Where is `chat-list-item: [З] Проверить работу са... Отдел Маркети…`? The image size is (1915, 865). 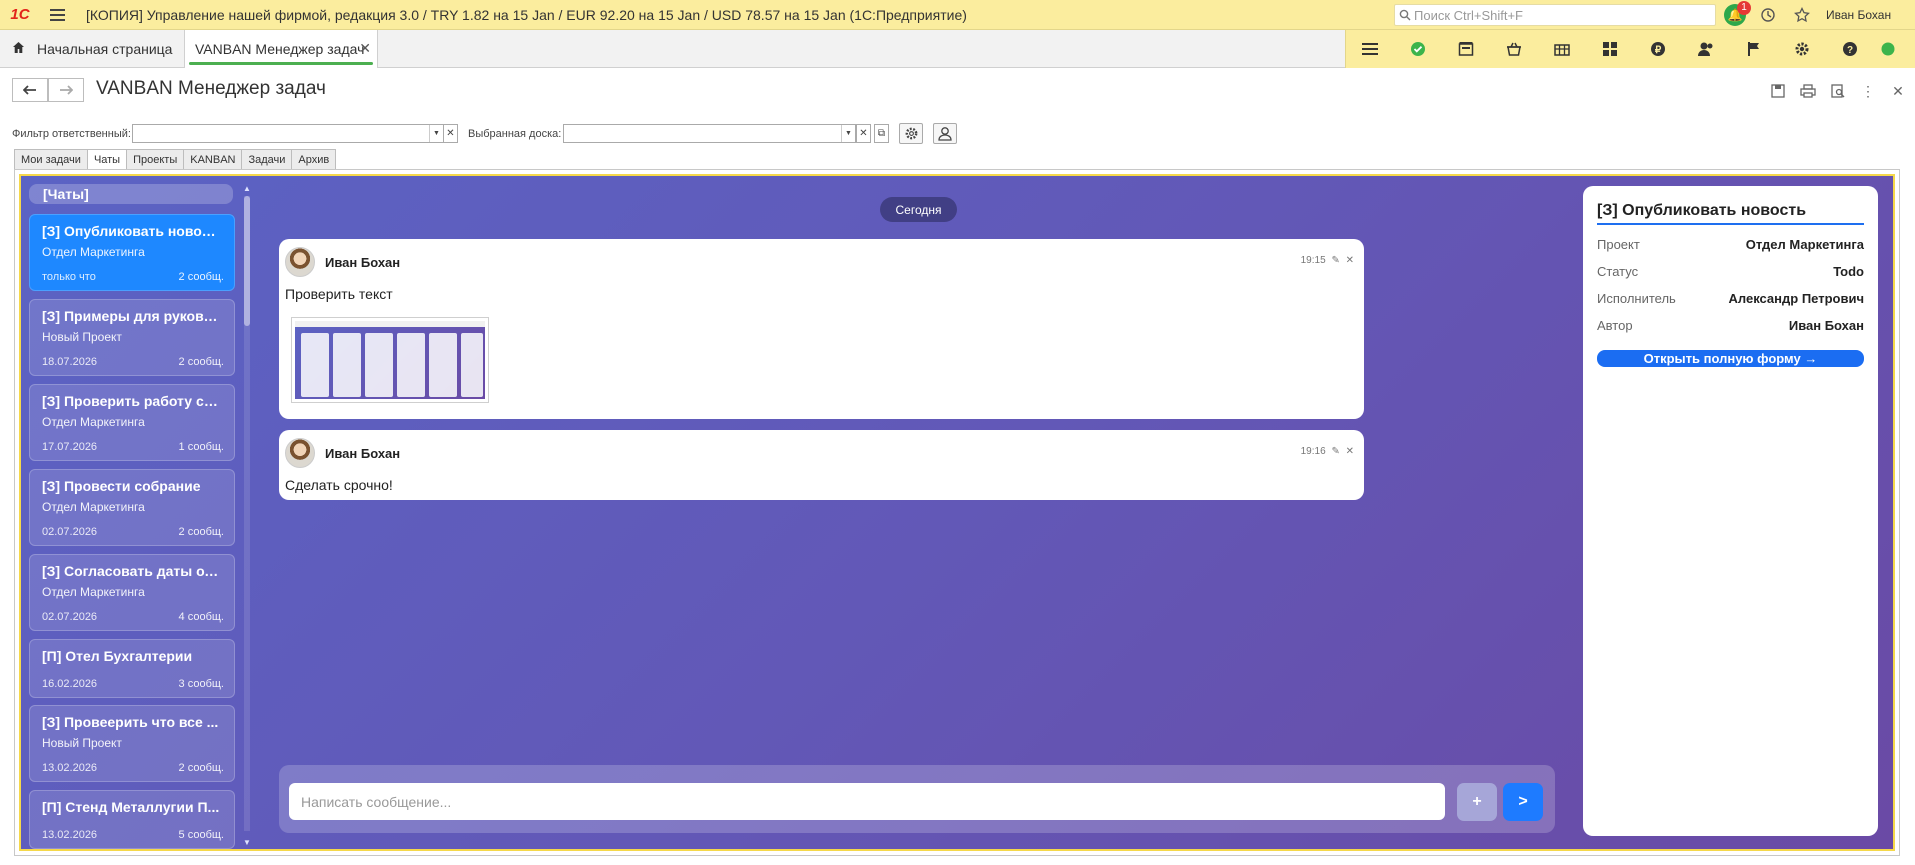
chat-list-item: [З] Проверить работу са... Отдел Маркети… is located at coordinates (132, 422).